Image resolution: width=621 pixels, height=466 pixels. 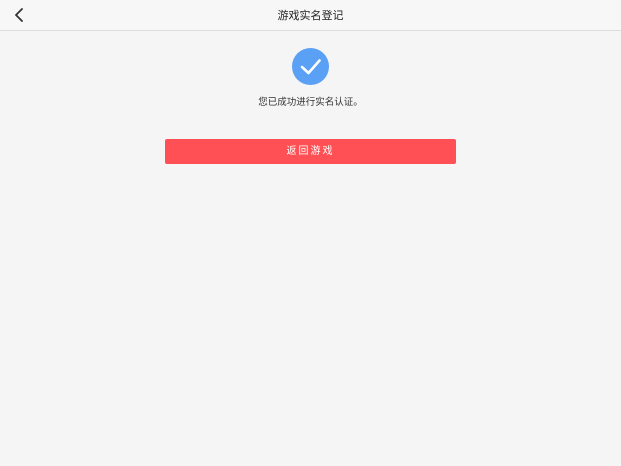 What do you see at coordinates (310, 66) in the screenshot?
I see `checkmark-circle-icon` at bounding box center [310, 66].